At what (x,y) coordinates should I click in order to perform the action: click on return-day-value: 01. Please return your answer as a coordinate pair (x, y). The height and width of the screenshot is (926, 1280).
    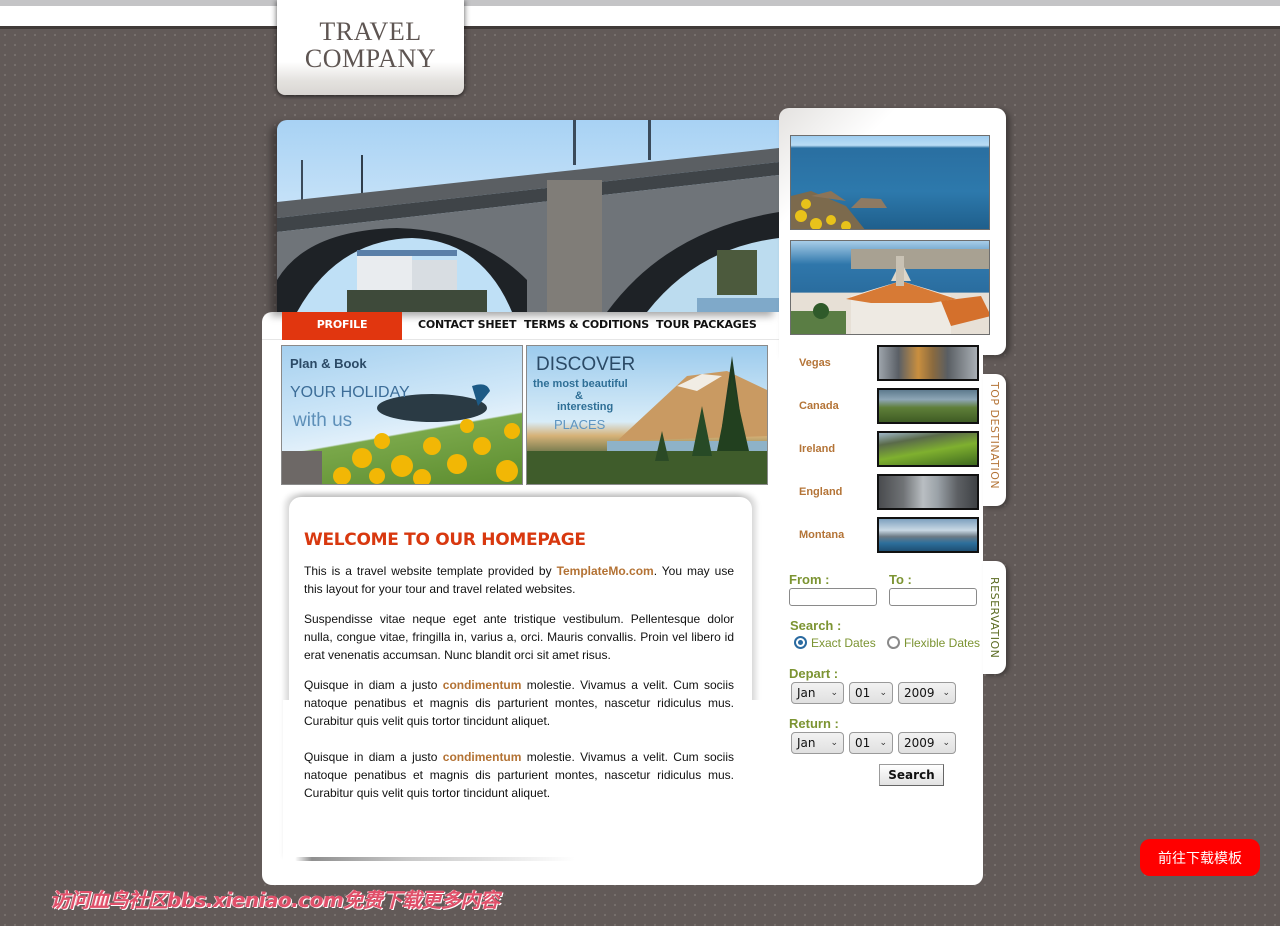
    Looking at the image, I should click on (863, 743).